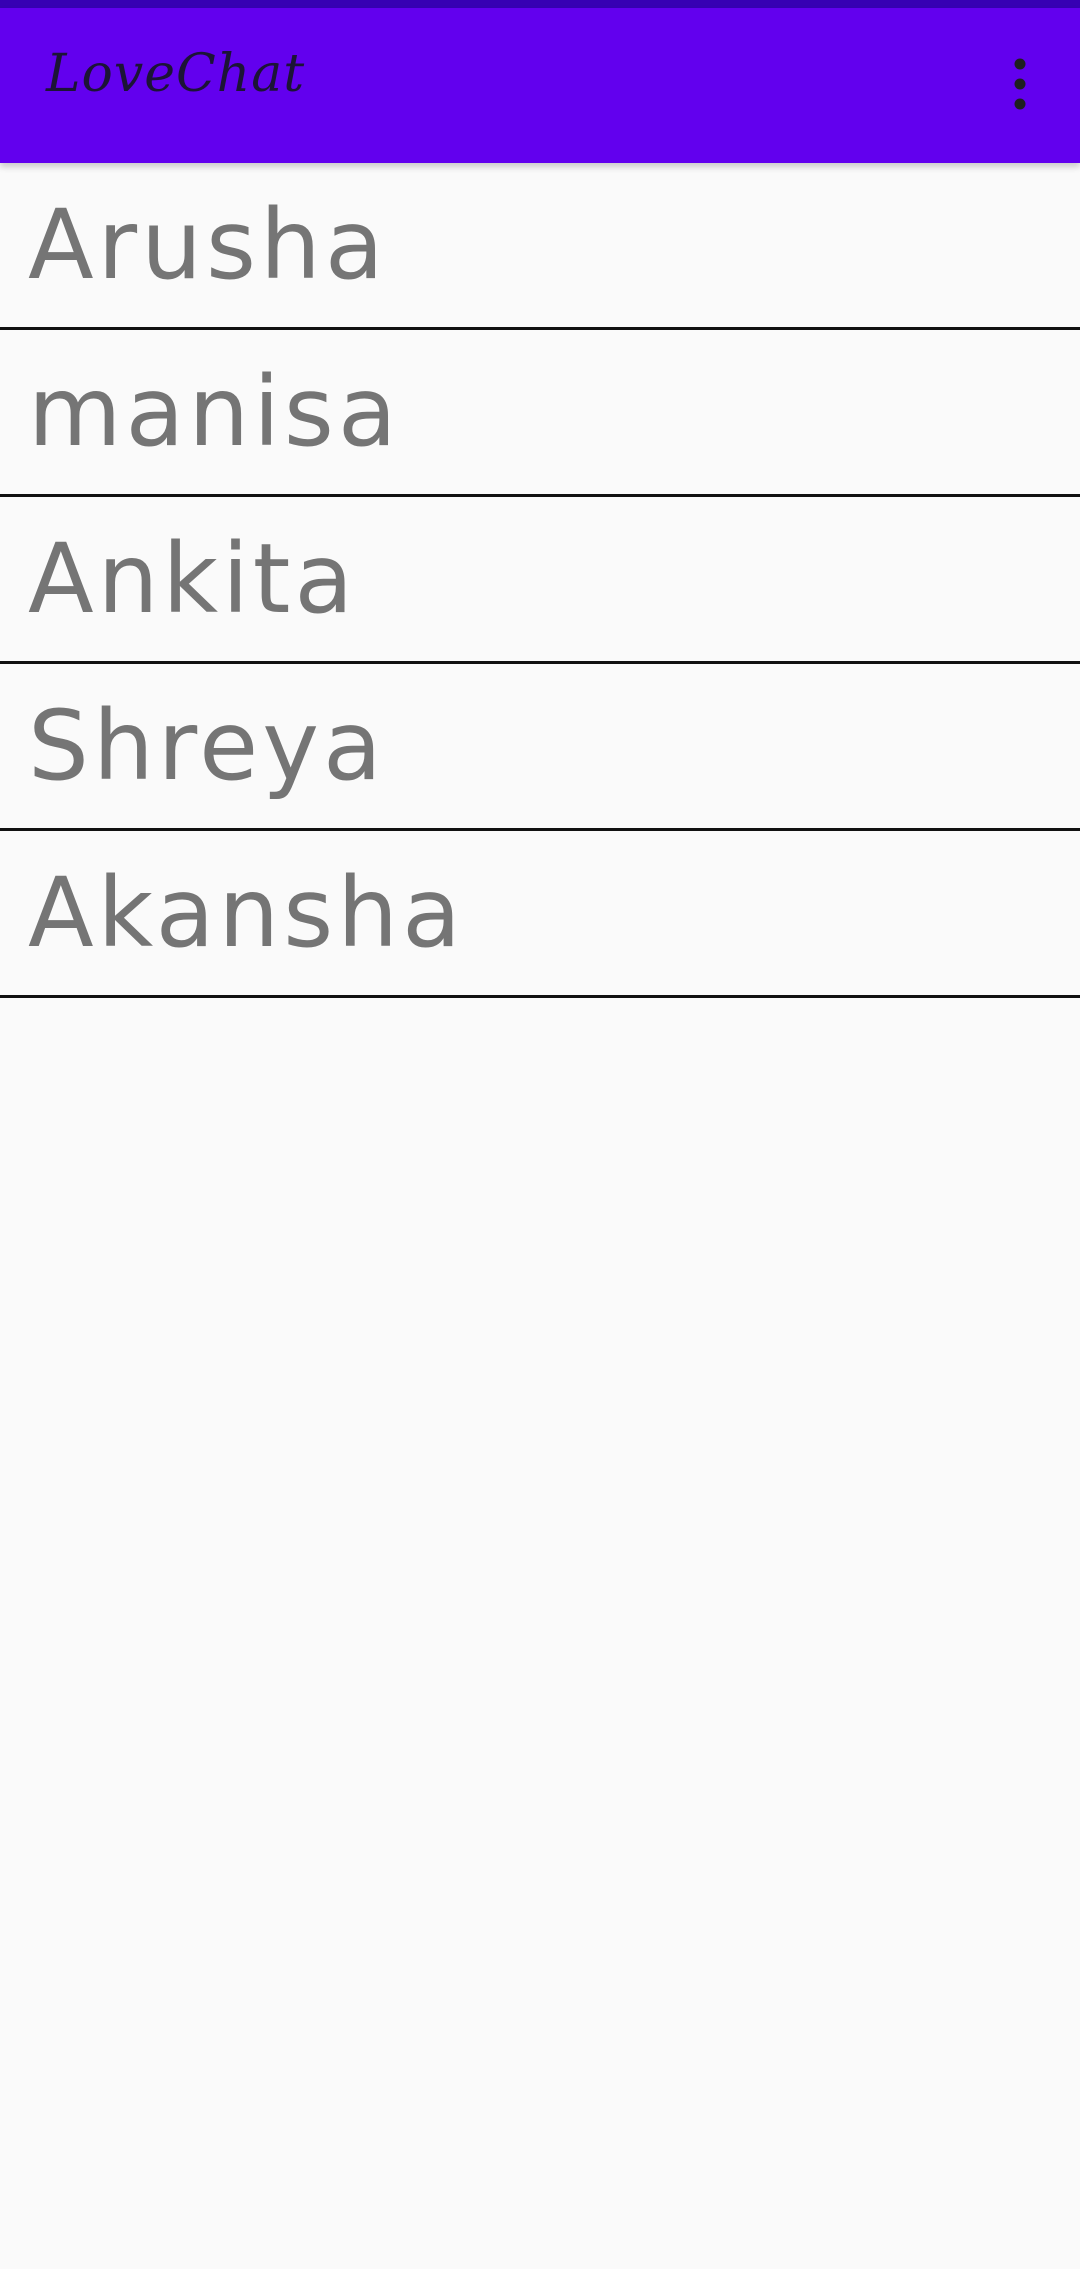 The height and width of the screenshot is (2269, 1080). I want to click on list-item: Shreya, so click(540, 747).